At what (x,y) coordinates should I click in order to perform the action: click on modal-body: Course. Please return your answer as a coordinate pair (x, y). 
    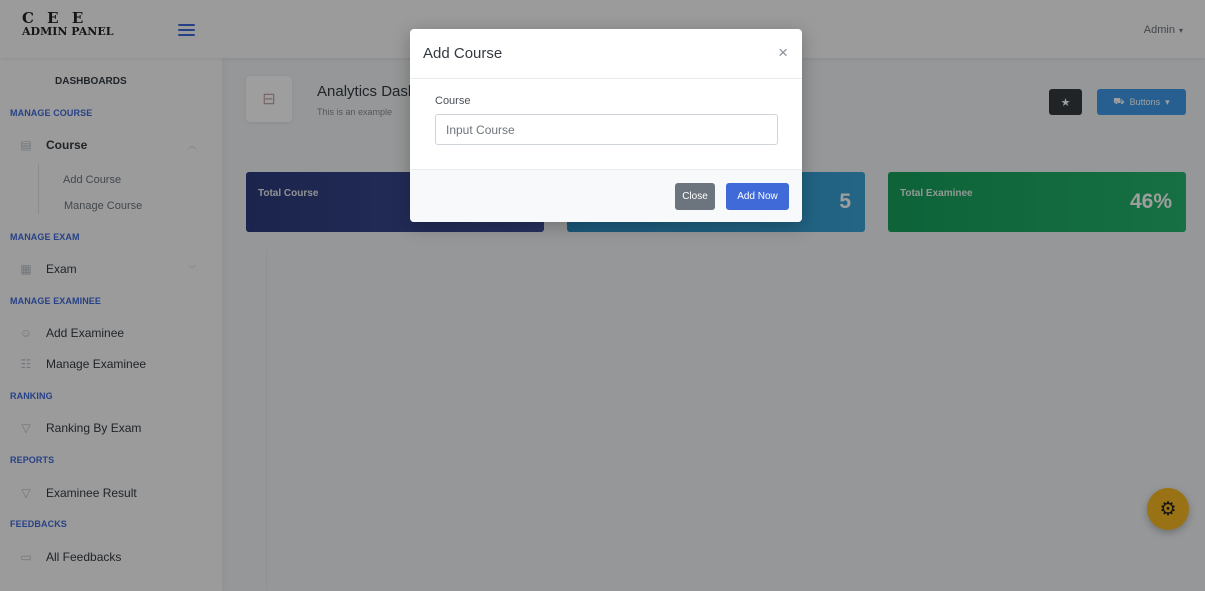
    Looking at the image, I should click on (606, 124).